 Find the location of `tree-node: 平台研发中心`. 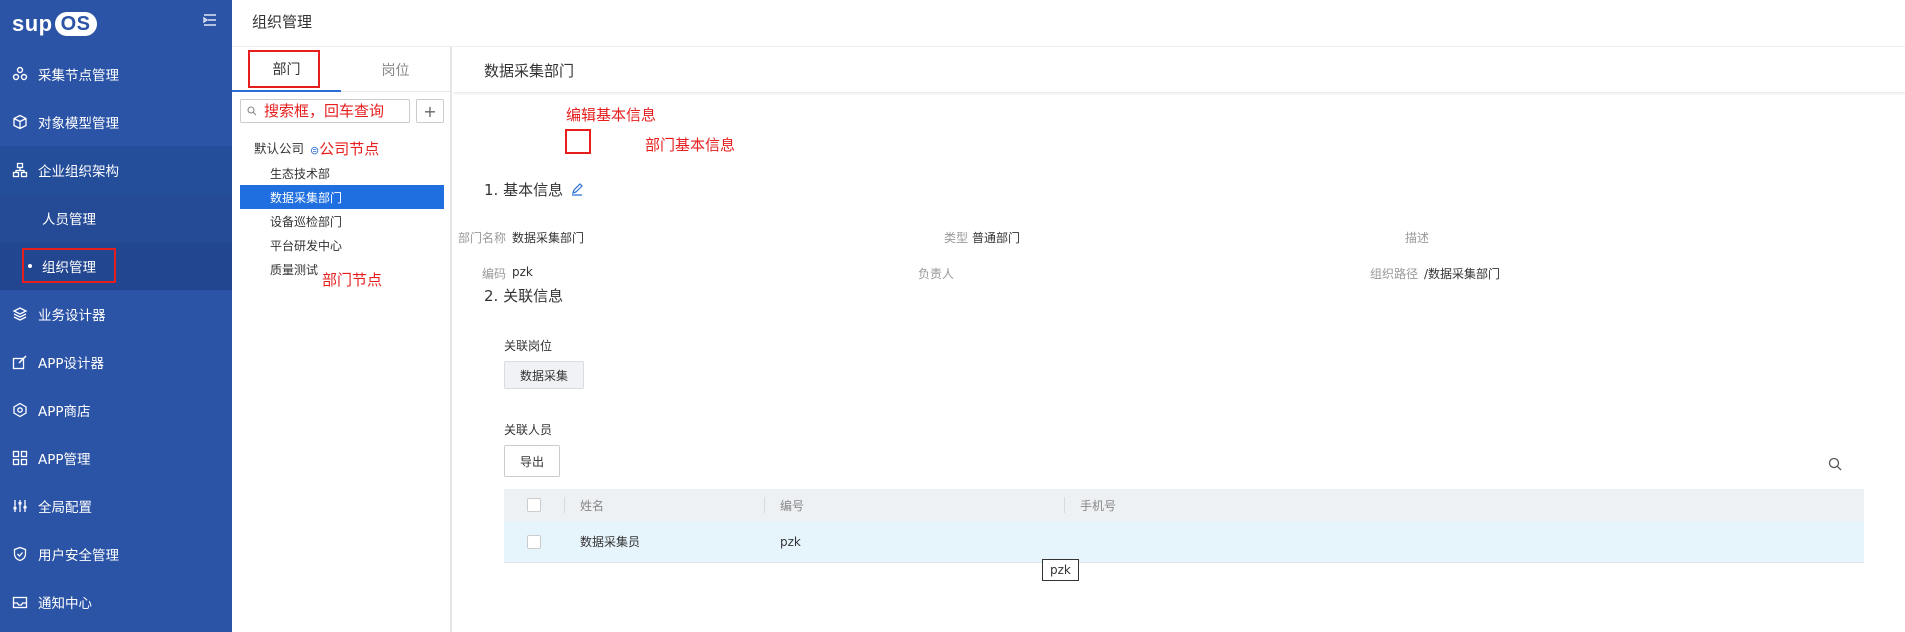

tree-node: 平台研发中心 is located at coordinates (342, 245).